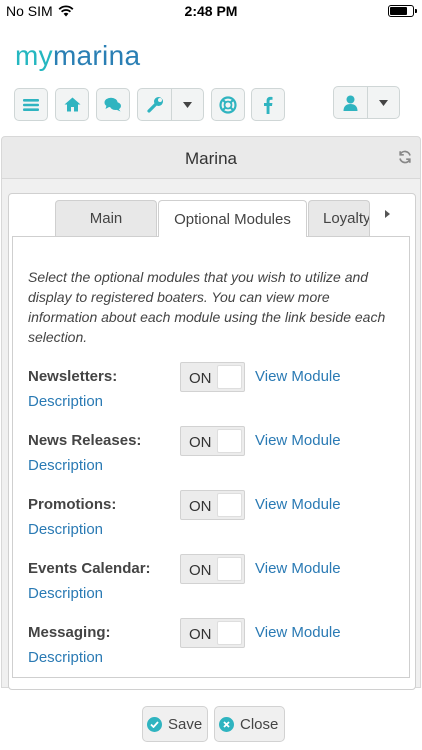 This screenshot has width=422, height=750. Describe the element at coordinates (89, 568) in the screenshot. I see `module-label-events-calendar: Events Calendar:` at that location.